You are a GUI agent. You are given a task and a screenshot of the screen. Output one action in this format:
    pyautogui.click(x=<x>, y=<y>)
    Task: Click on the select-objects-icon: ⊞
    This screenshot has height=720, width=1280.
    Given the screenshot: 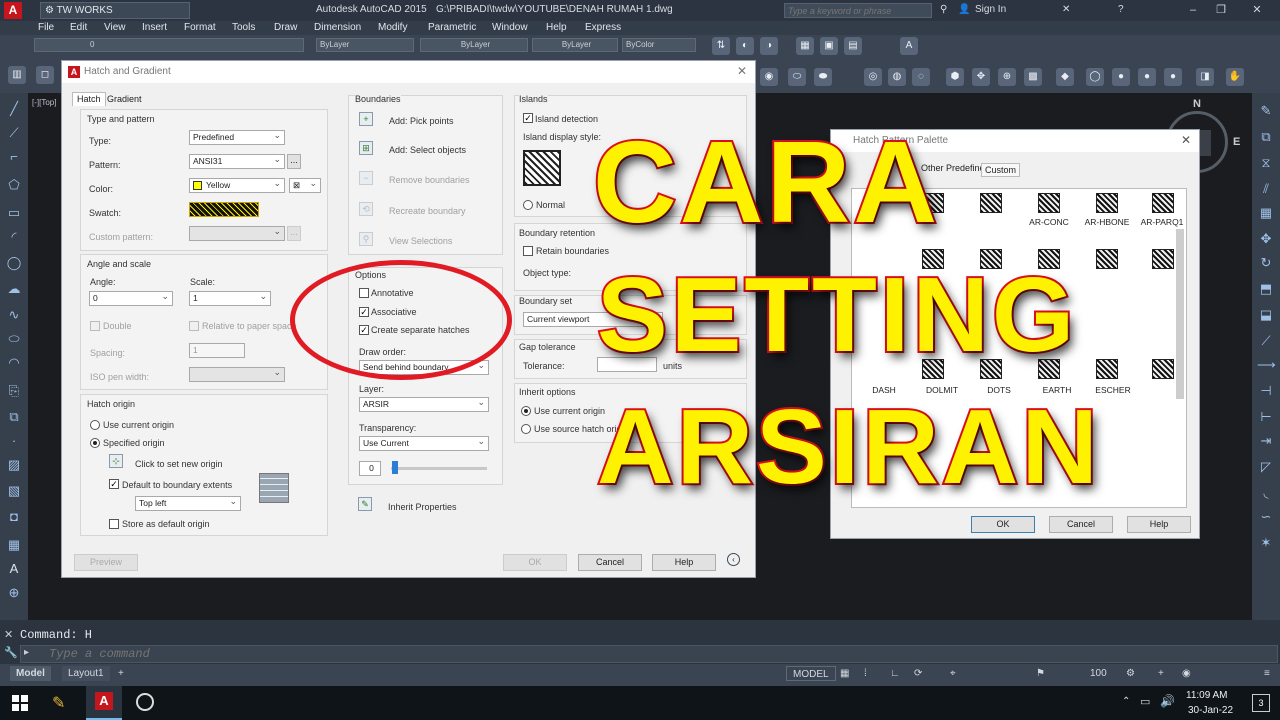 What is the action you would take?
    pyautogui.click(x=366, y=148)
    